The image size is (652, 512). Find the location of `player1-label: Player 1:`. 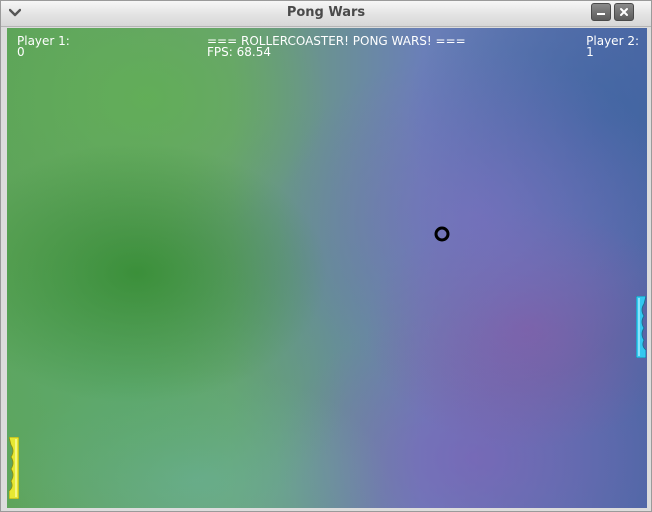

player1-label: Player 1: is located at coordinates (43, 41).